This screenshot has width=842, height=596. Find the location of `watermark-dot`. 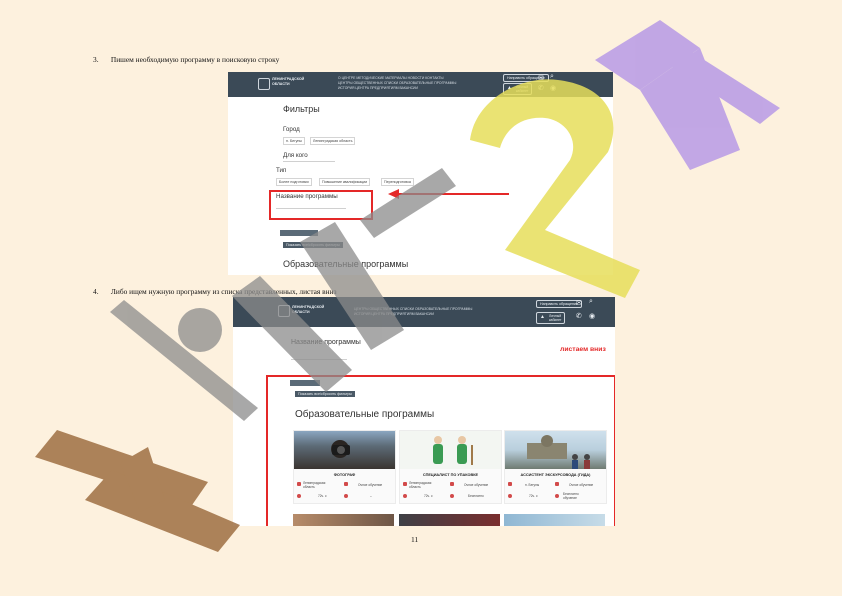

watermark-dot is located at coordinates (200, 330).